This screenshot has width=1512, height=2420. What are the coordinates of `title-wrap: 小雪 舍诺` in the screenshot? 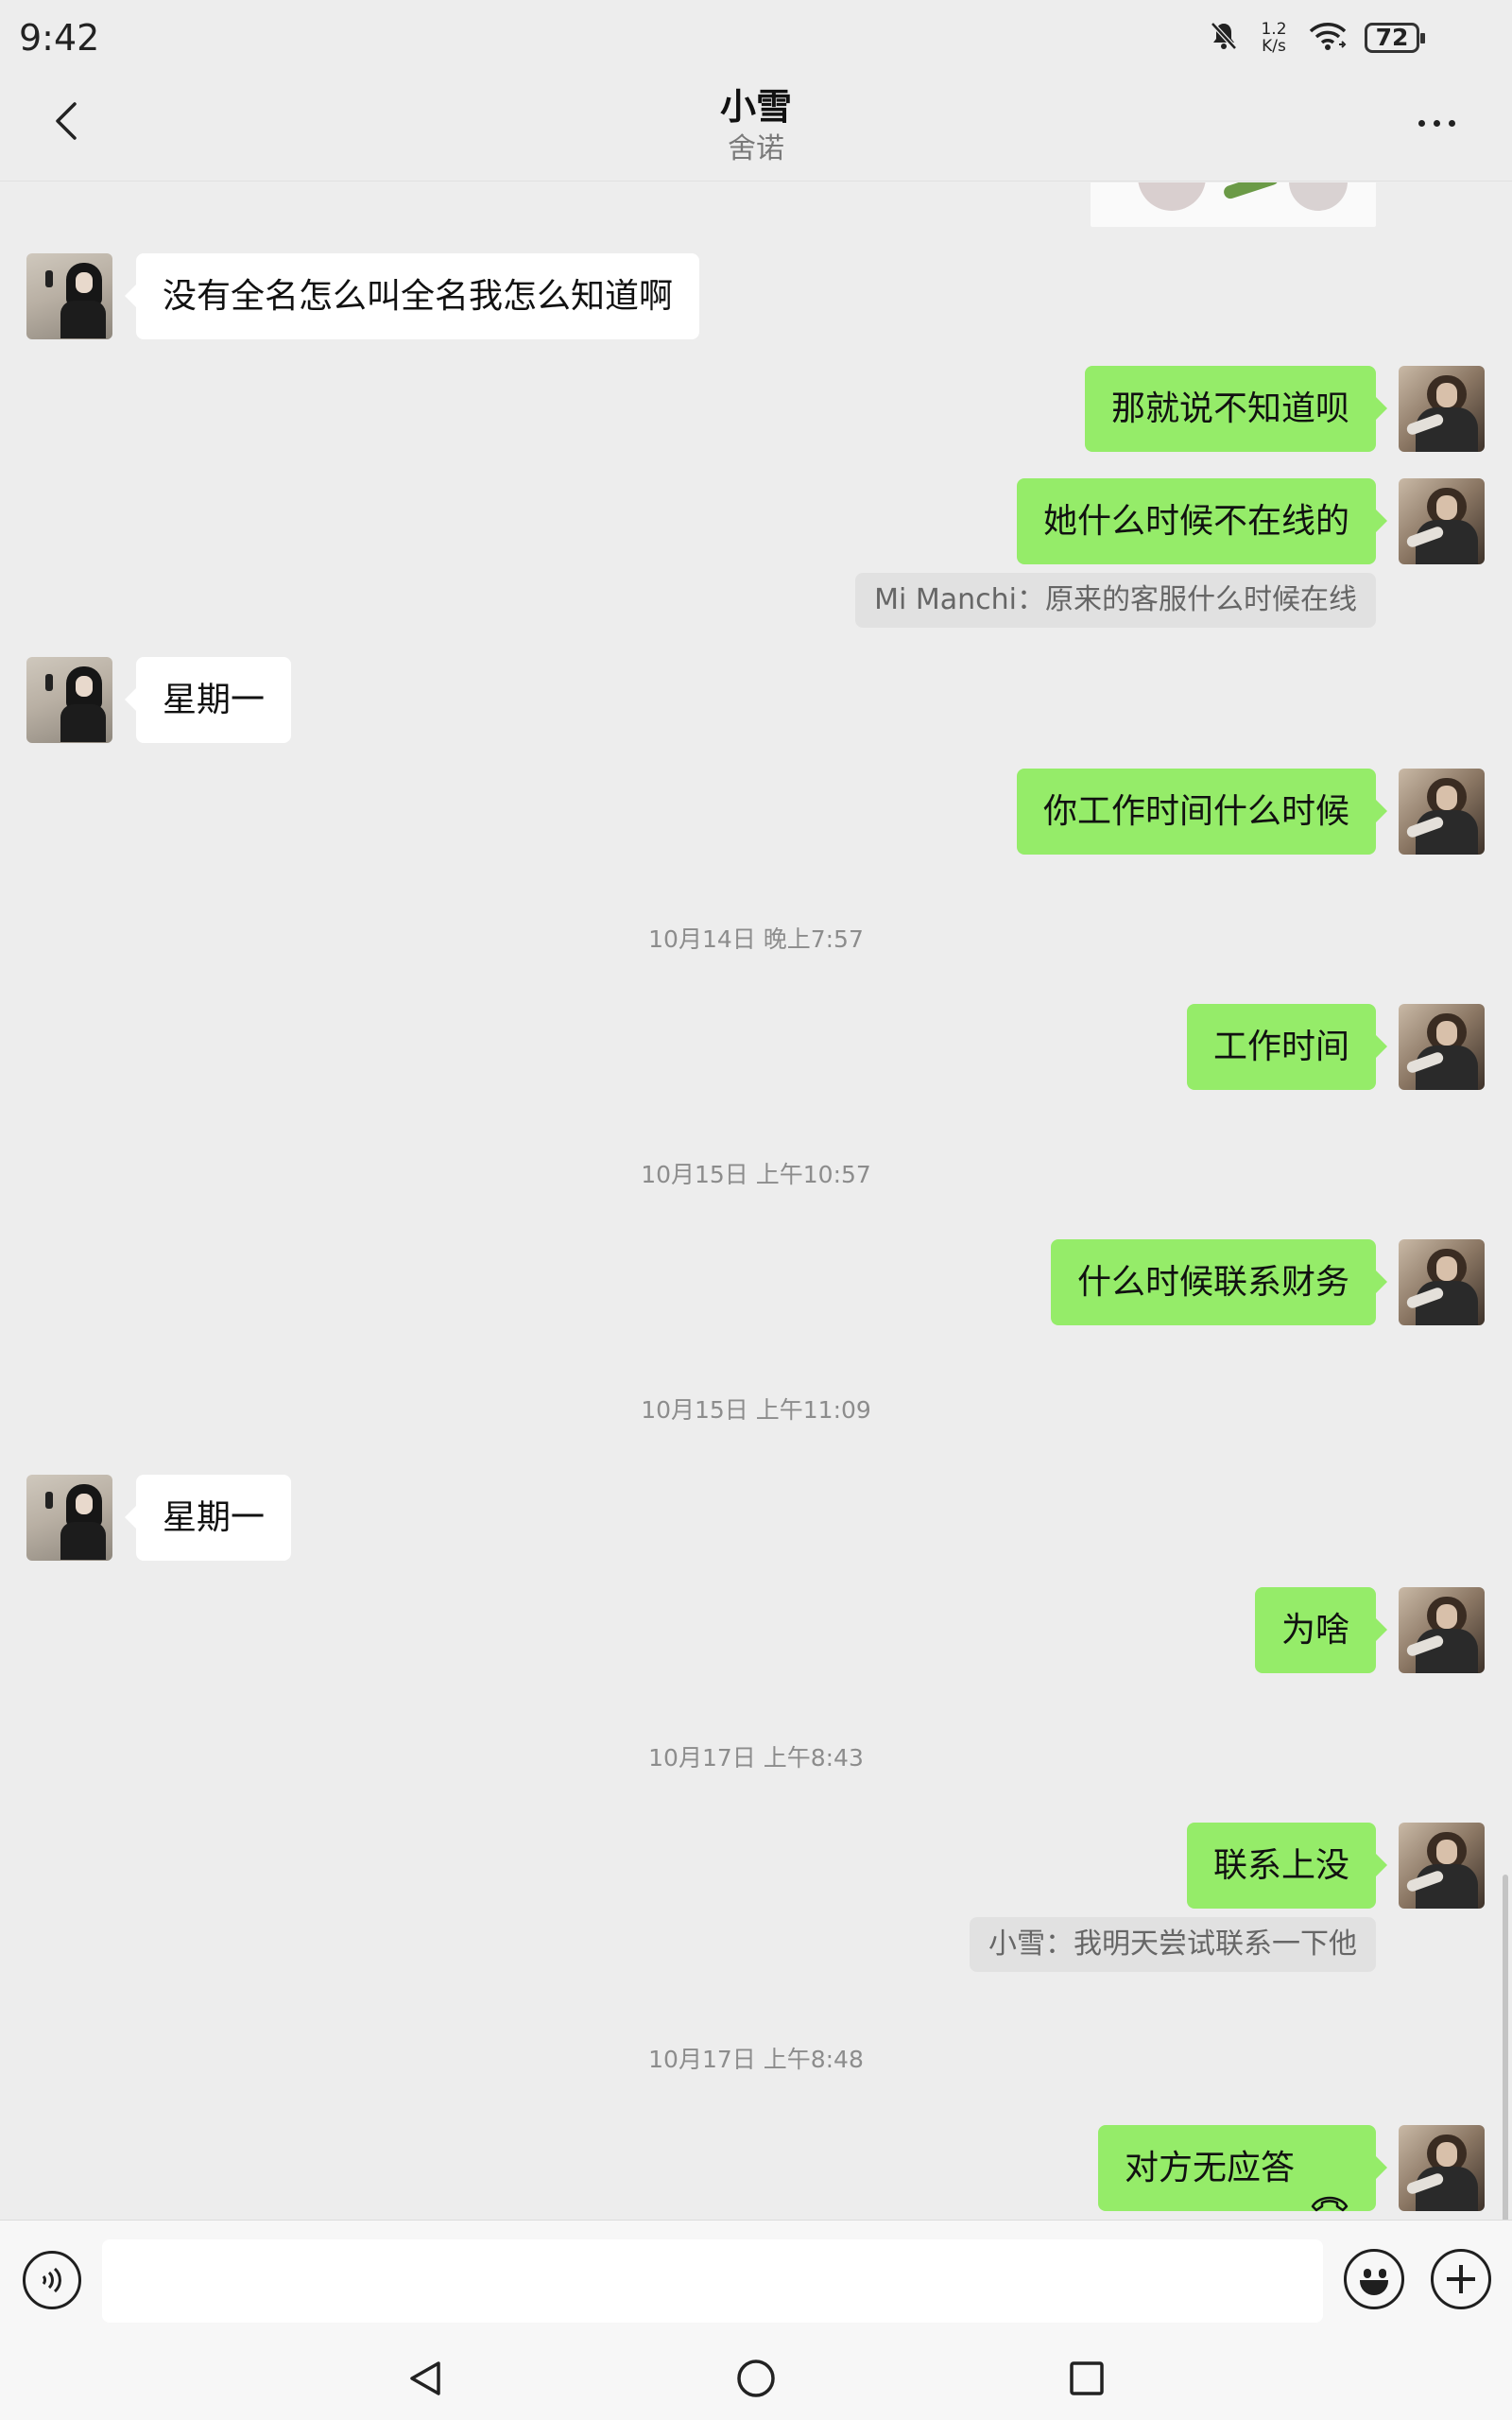 It's located at (756, 125).